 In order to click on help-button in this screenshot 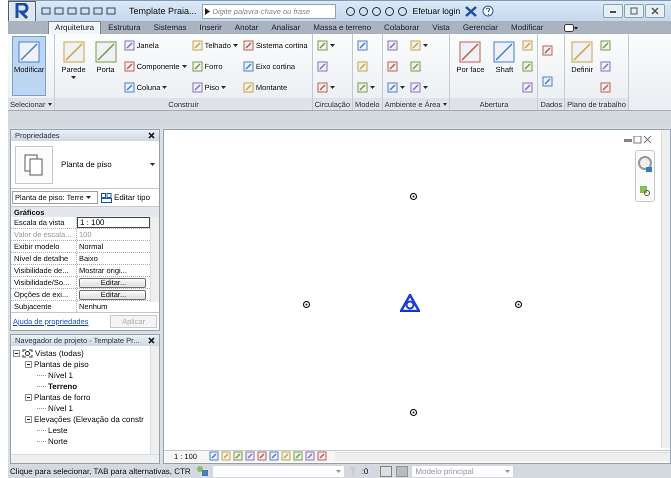, I will do `click(488, 11)`.